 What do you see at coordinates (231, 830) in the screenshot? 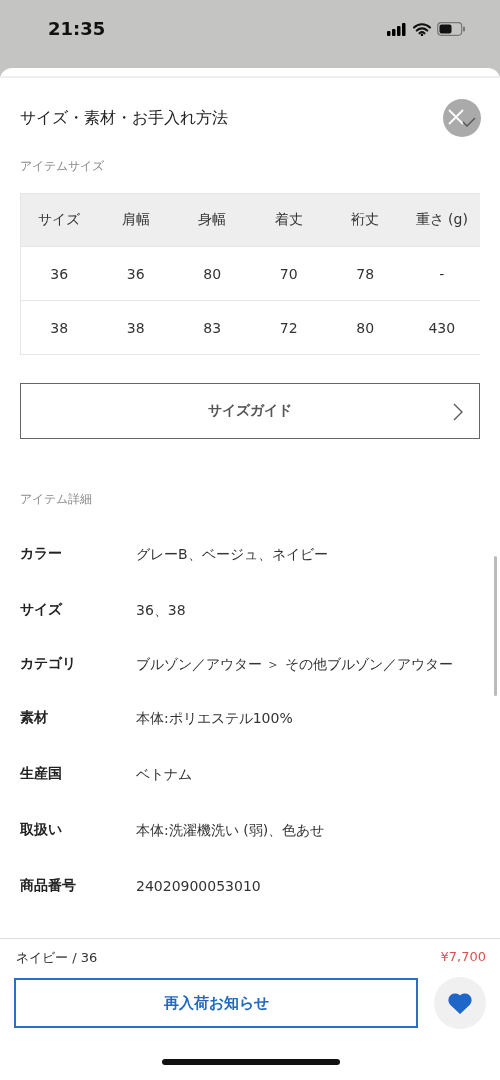
I see `detail-value: 本体:洗濯機洗い (弱)、色あせ` at bounding box center [231, 830].